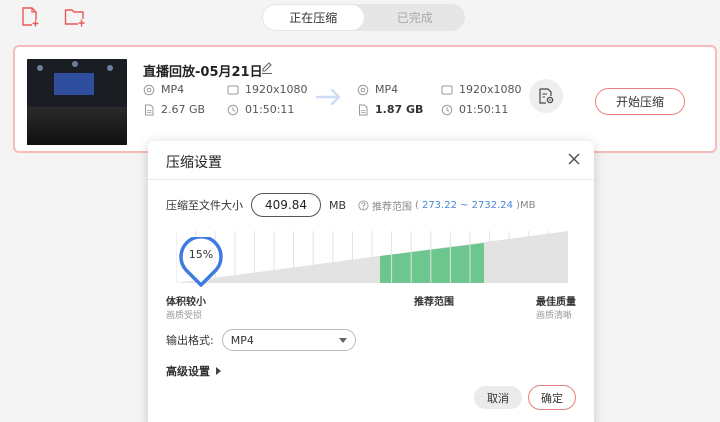 The width and height of the screenshot is (720, 422). Describe the element at coordinates (574, 159) in the screenshot. I see `close-icon` at that location.